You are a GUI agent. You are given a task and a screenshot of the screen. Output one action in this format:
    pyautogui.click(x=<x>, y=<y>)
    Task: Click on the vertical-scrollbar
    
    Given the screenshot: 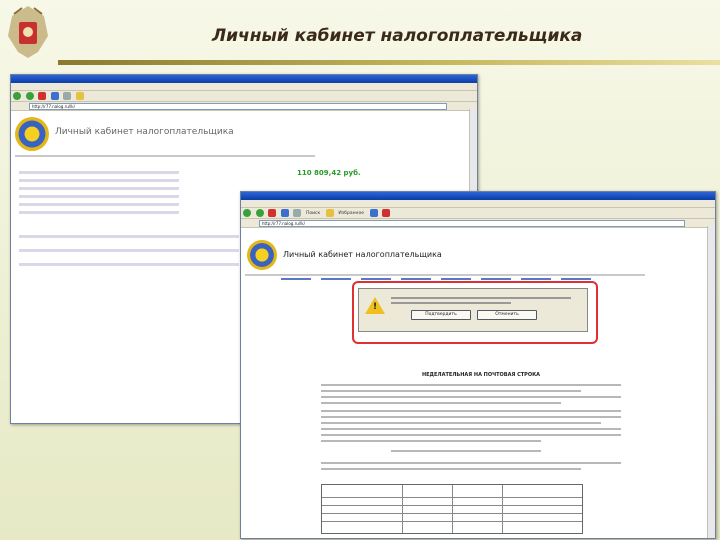 What is the action you would take?
    pyautogui.click(x=711, y=382)
    